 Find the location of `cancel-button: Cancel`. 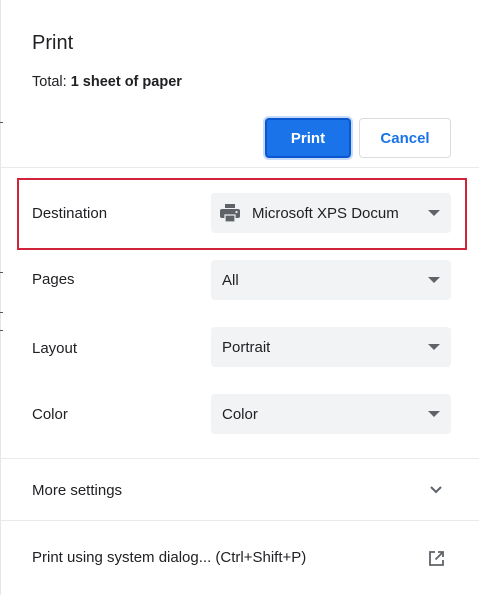

cancel-button: Cancel is located at coordinates (405, 138).